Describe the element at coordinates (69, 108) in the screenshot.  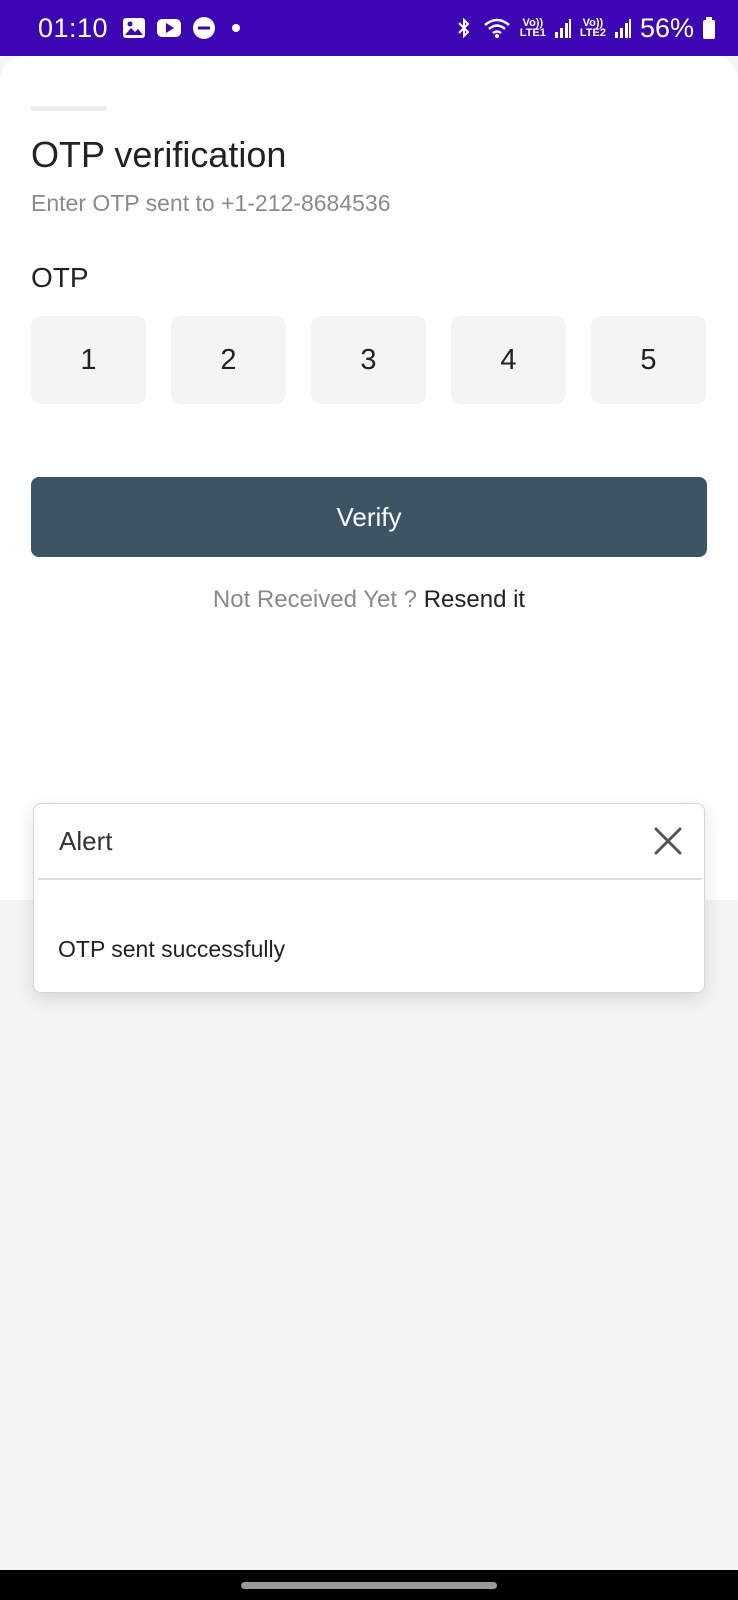
I see `drag-handle` at that location.